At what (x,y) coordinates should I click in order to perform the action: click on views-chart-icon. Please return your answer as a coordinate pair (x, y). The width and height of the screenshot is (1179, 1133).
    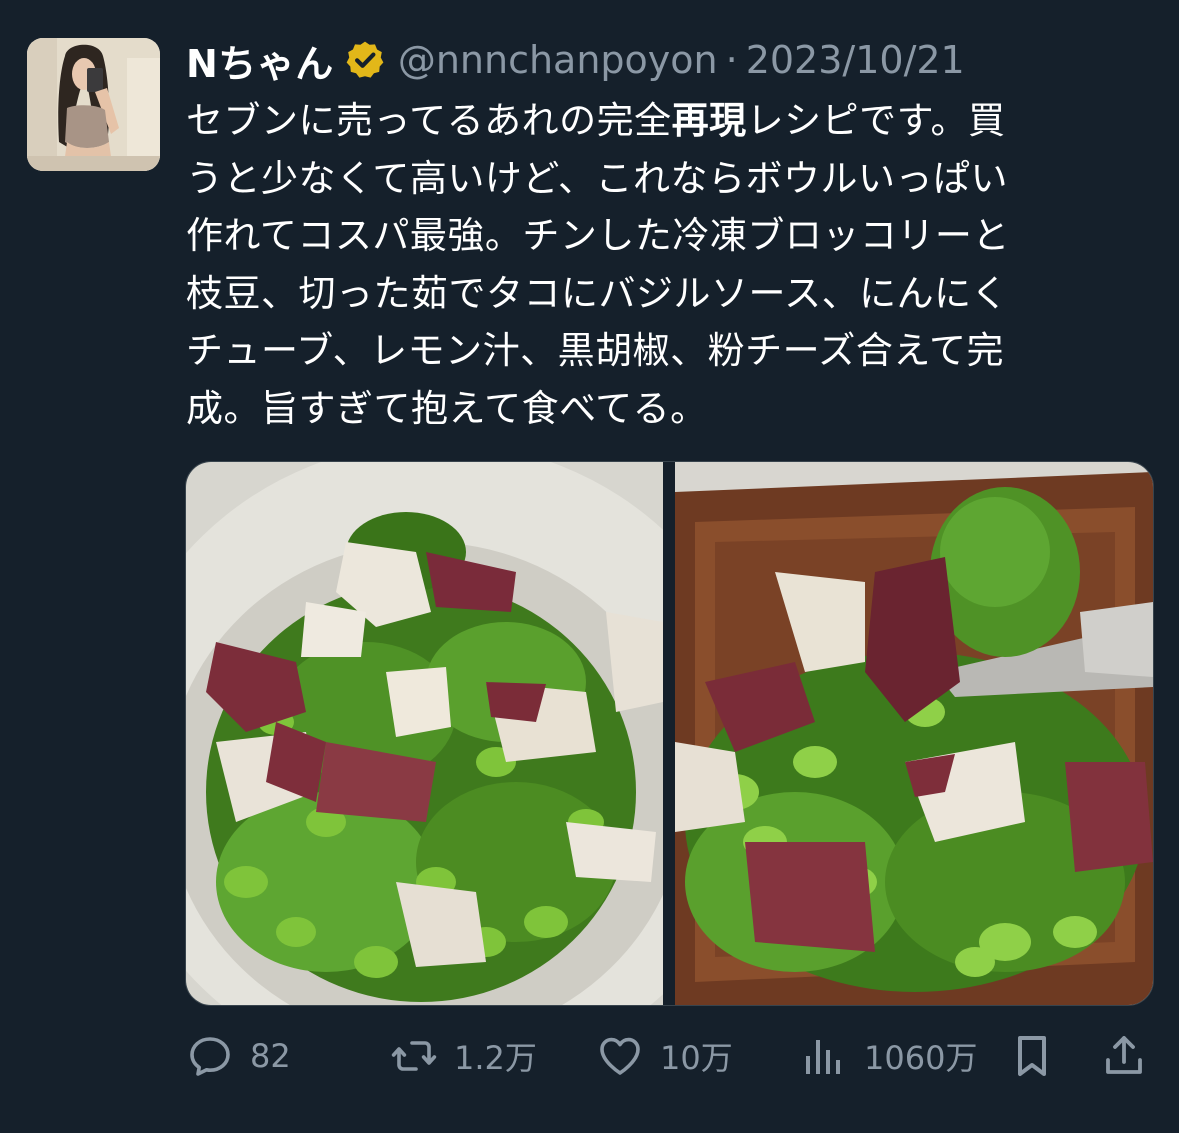
    Looking at the image, I should click on (823, 1057).